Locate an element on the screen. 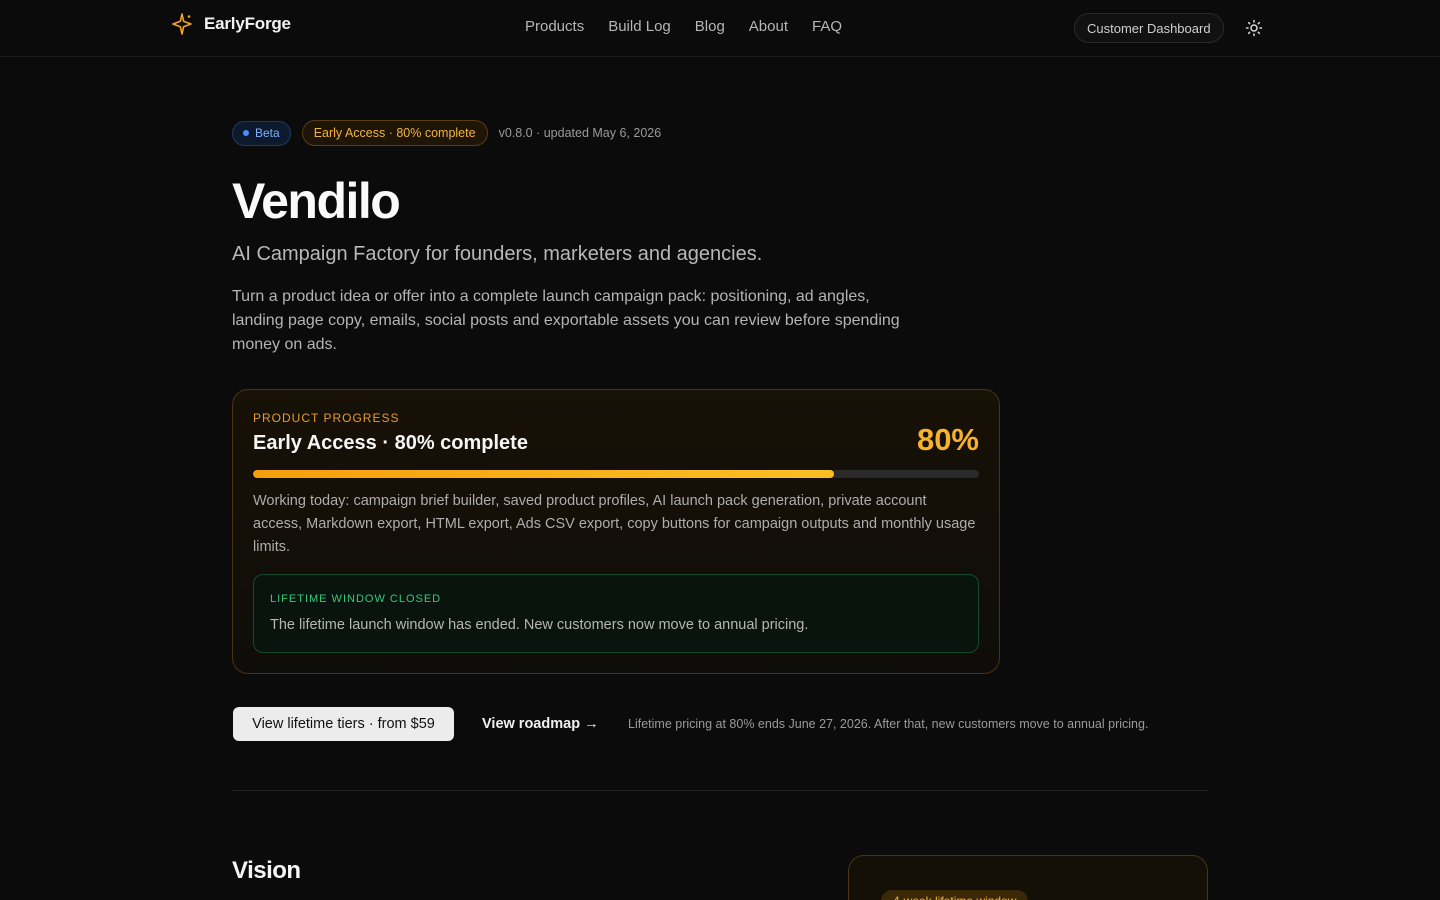  vision-heading: Vision is located at coordinates (266, 870).